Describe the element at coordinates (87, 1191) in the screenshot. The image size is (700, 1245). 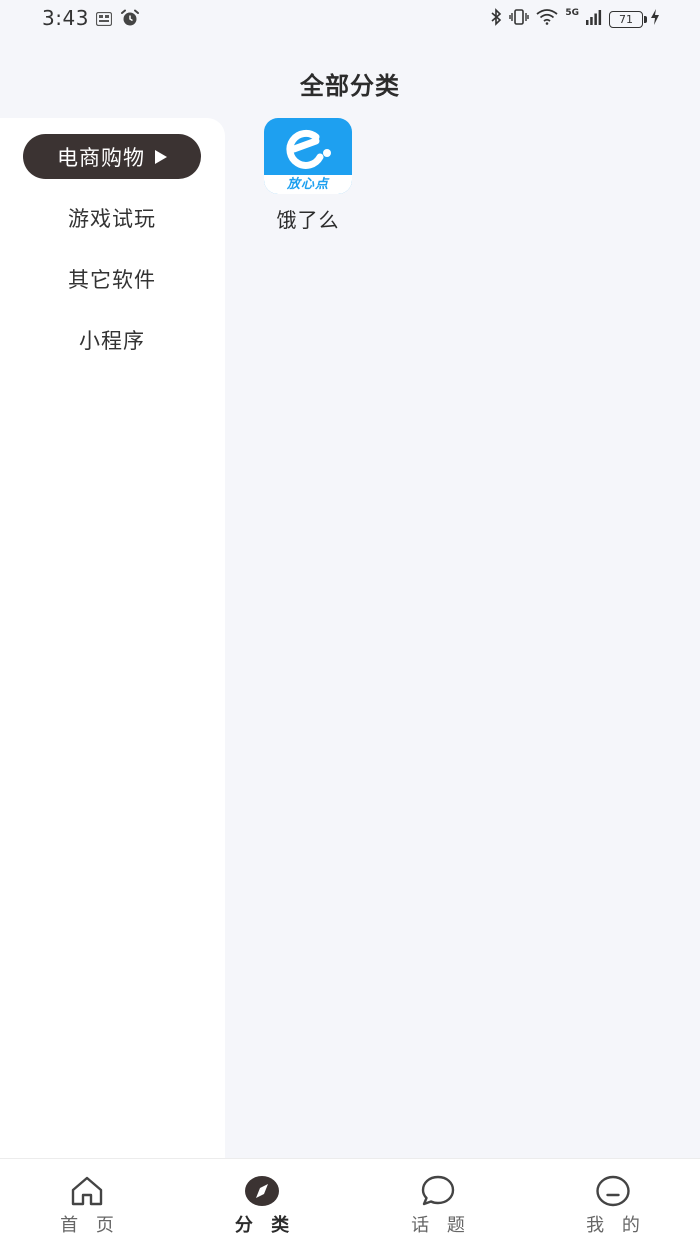
I see `home-icon` at that location.